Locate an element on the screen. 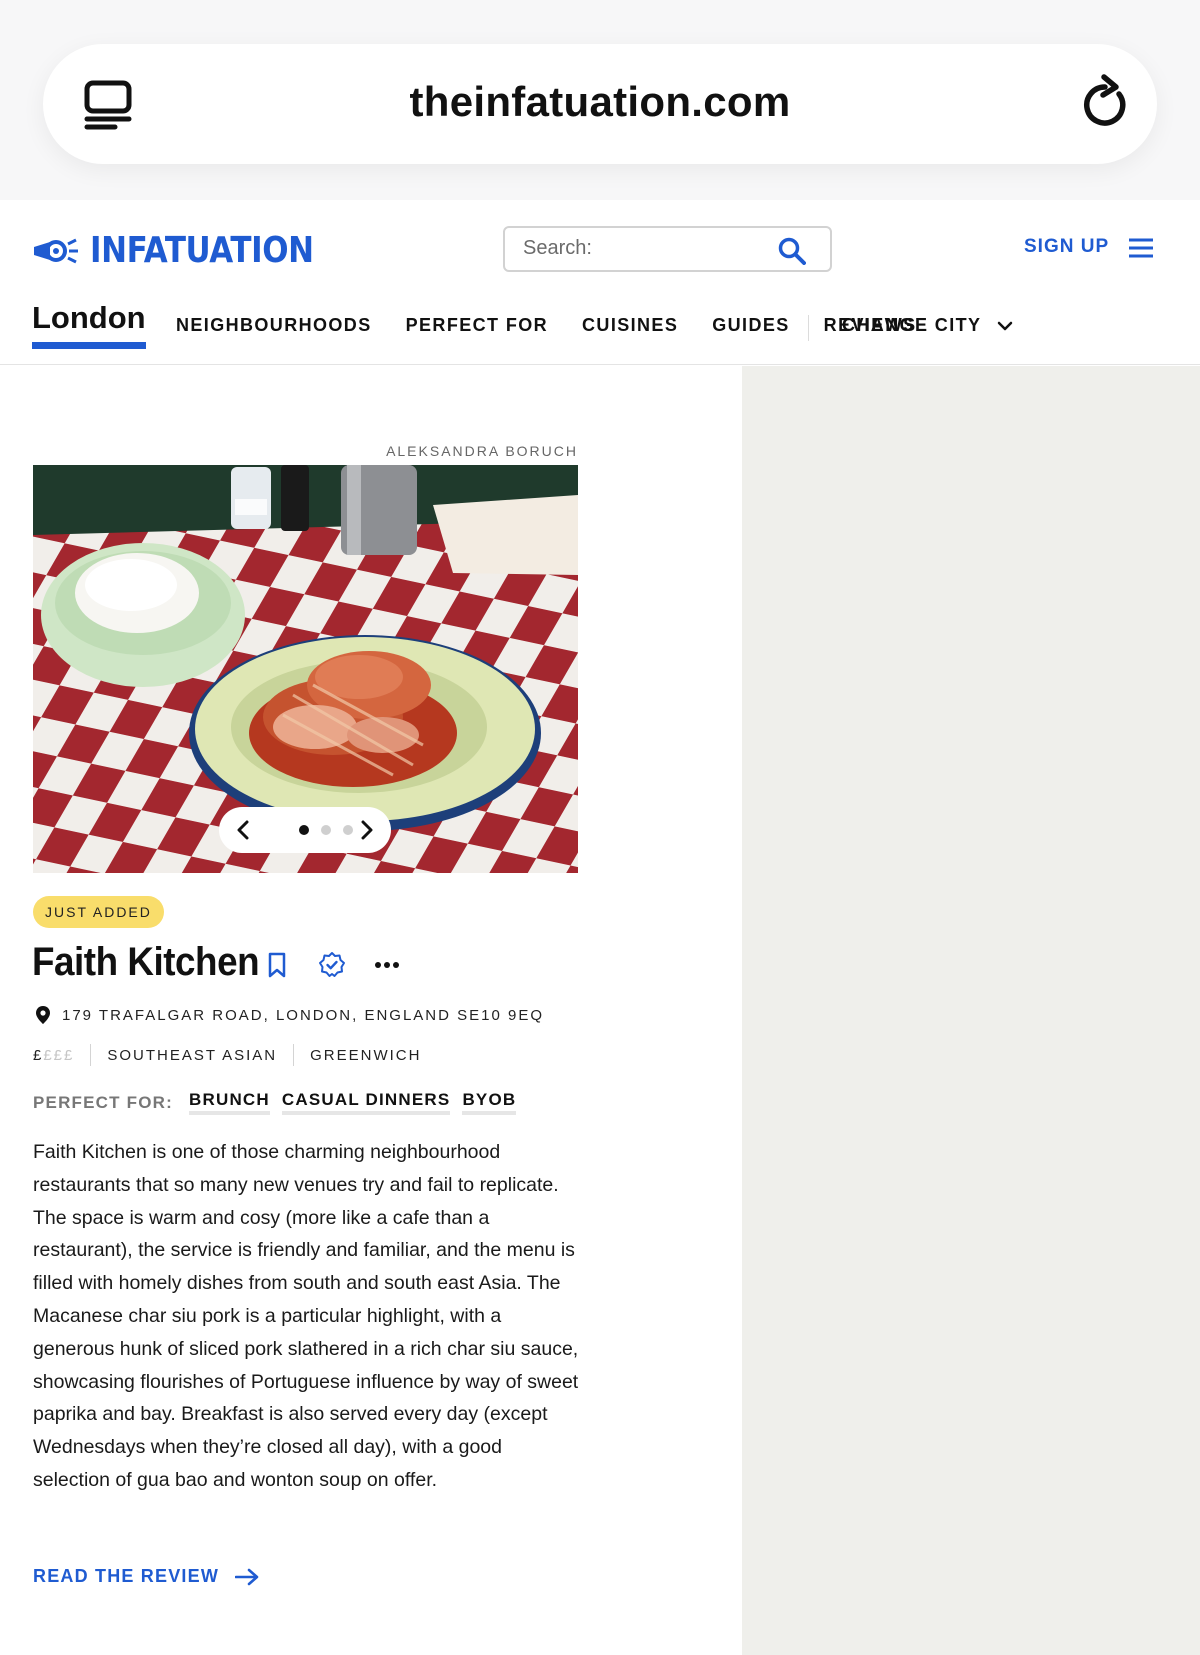  url-text: theinfatuation.com is located at coordinates (600, 102).